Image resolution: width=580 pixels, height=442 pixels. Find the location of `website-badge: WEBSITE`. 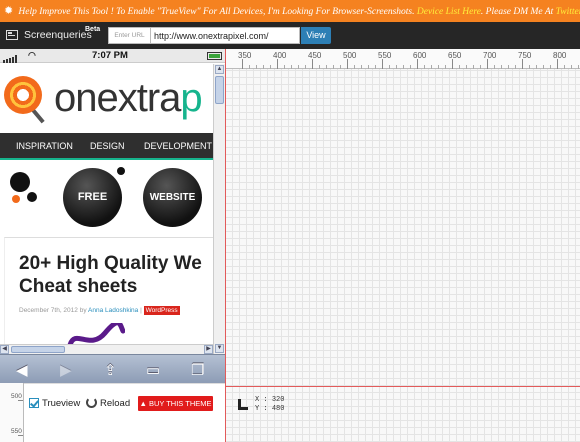

website-badge: WEBSITE is located at coordinates (172, 197).